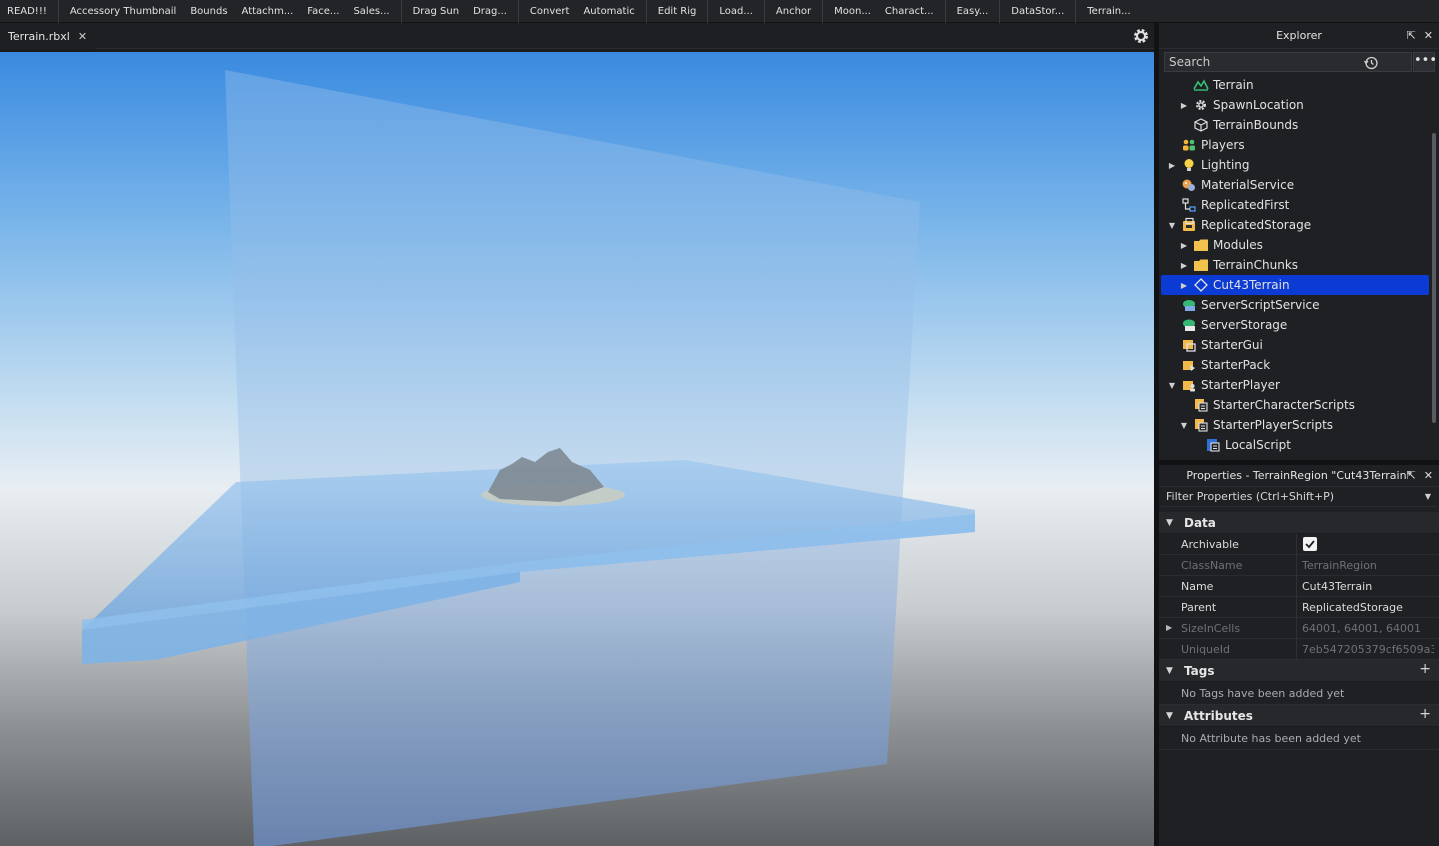  What do you see at coordinates (1294, 385) in the screenshot?
I see `tree-item-starterplayer: ▼ StarterPlayer` at bounding box center [1294, 385].